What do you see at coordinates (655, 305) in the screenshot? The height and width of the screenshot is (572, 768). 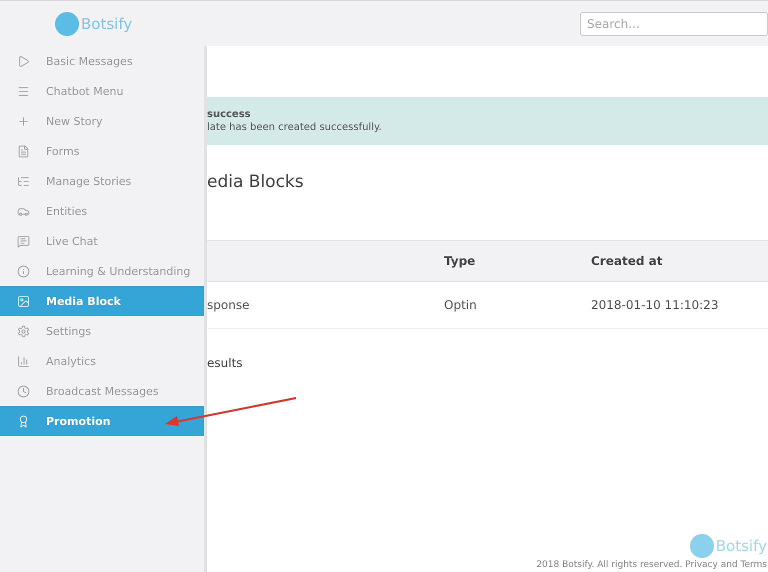 I see `table-cell-text: 2018-01-10 11:10:23` at bounding box center [655, 305].